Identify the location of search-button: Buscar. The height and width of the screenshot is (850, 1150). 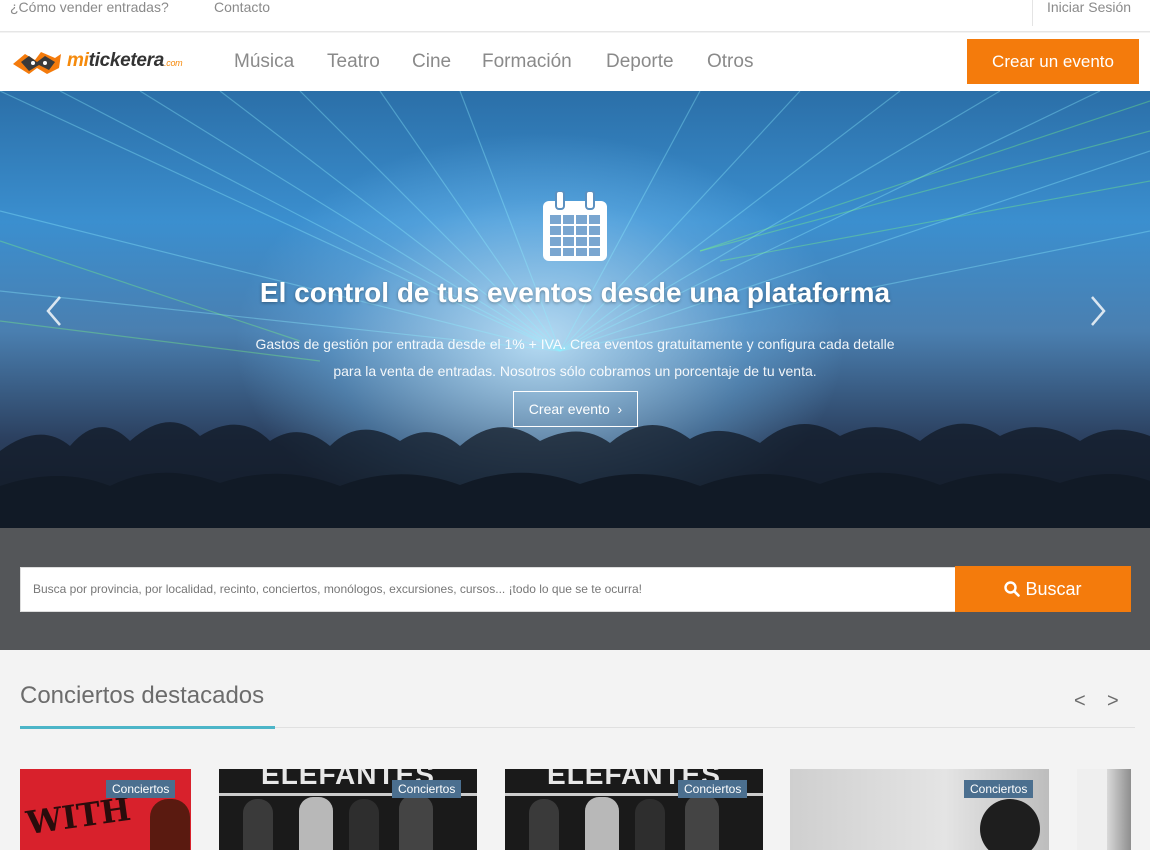
(1043, 589).